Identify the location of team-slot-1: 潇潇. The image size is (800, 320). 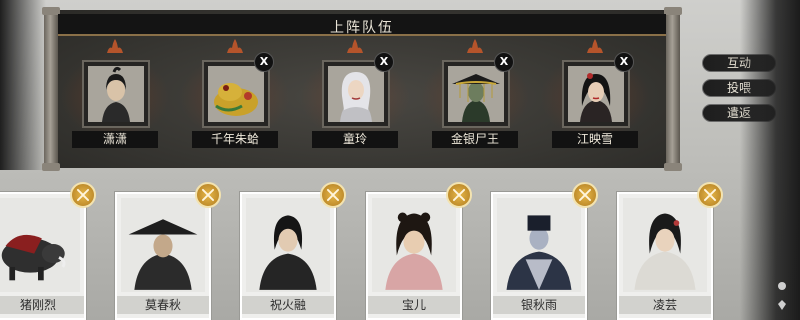
(115, 93).